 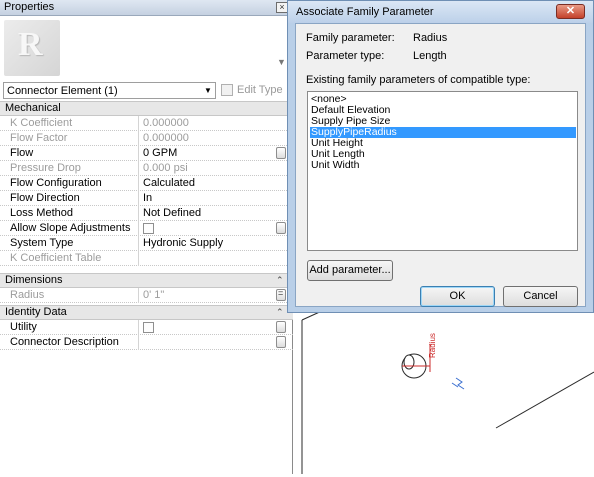 What do you see at coordinates (29, 7) in the screenshot?
I see `properties-title: Properties` at bounding box center [29, 7].